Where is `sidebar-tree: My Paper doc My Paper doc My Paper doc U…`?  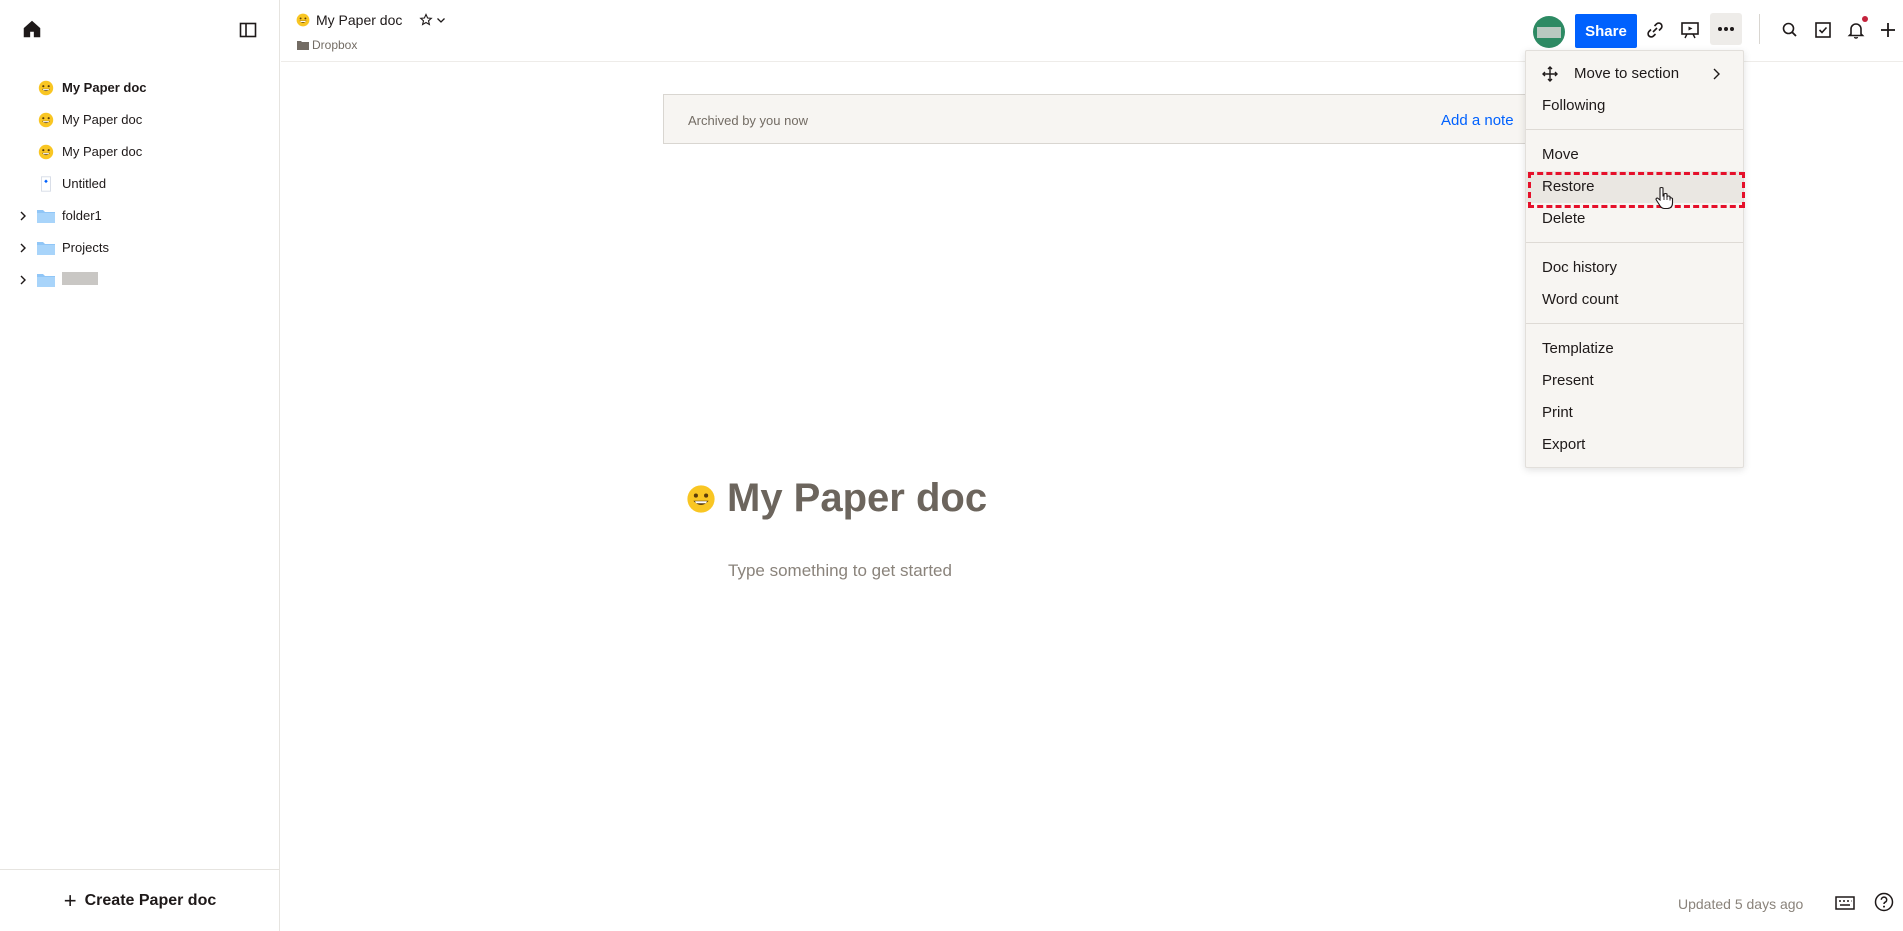 sidebar-tree: My Paper doc My Paper doc My Paper doc U… is located at coordinates (140, 184).